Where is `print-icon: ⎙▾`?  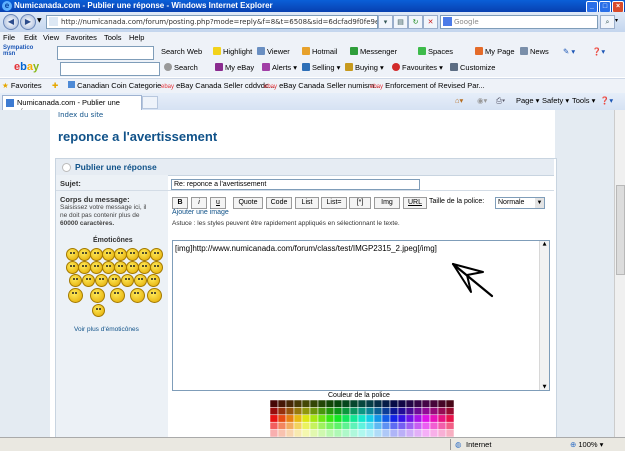
print-icon: ⎙▾ is located at coordinates (500, 101).